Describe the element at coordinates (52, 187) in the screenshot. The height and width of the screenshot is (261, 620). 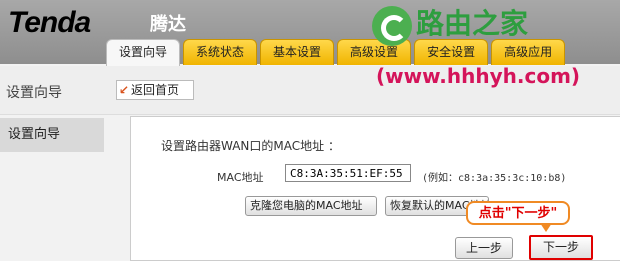
I see `sidebar: 设置向导` at that location.